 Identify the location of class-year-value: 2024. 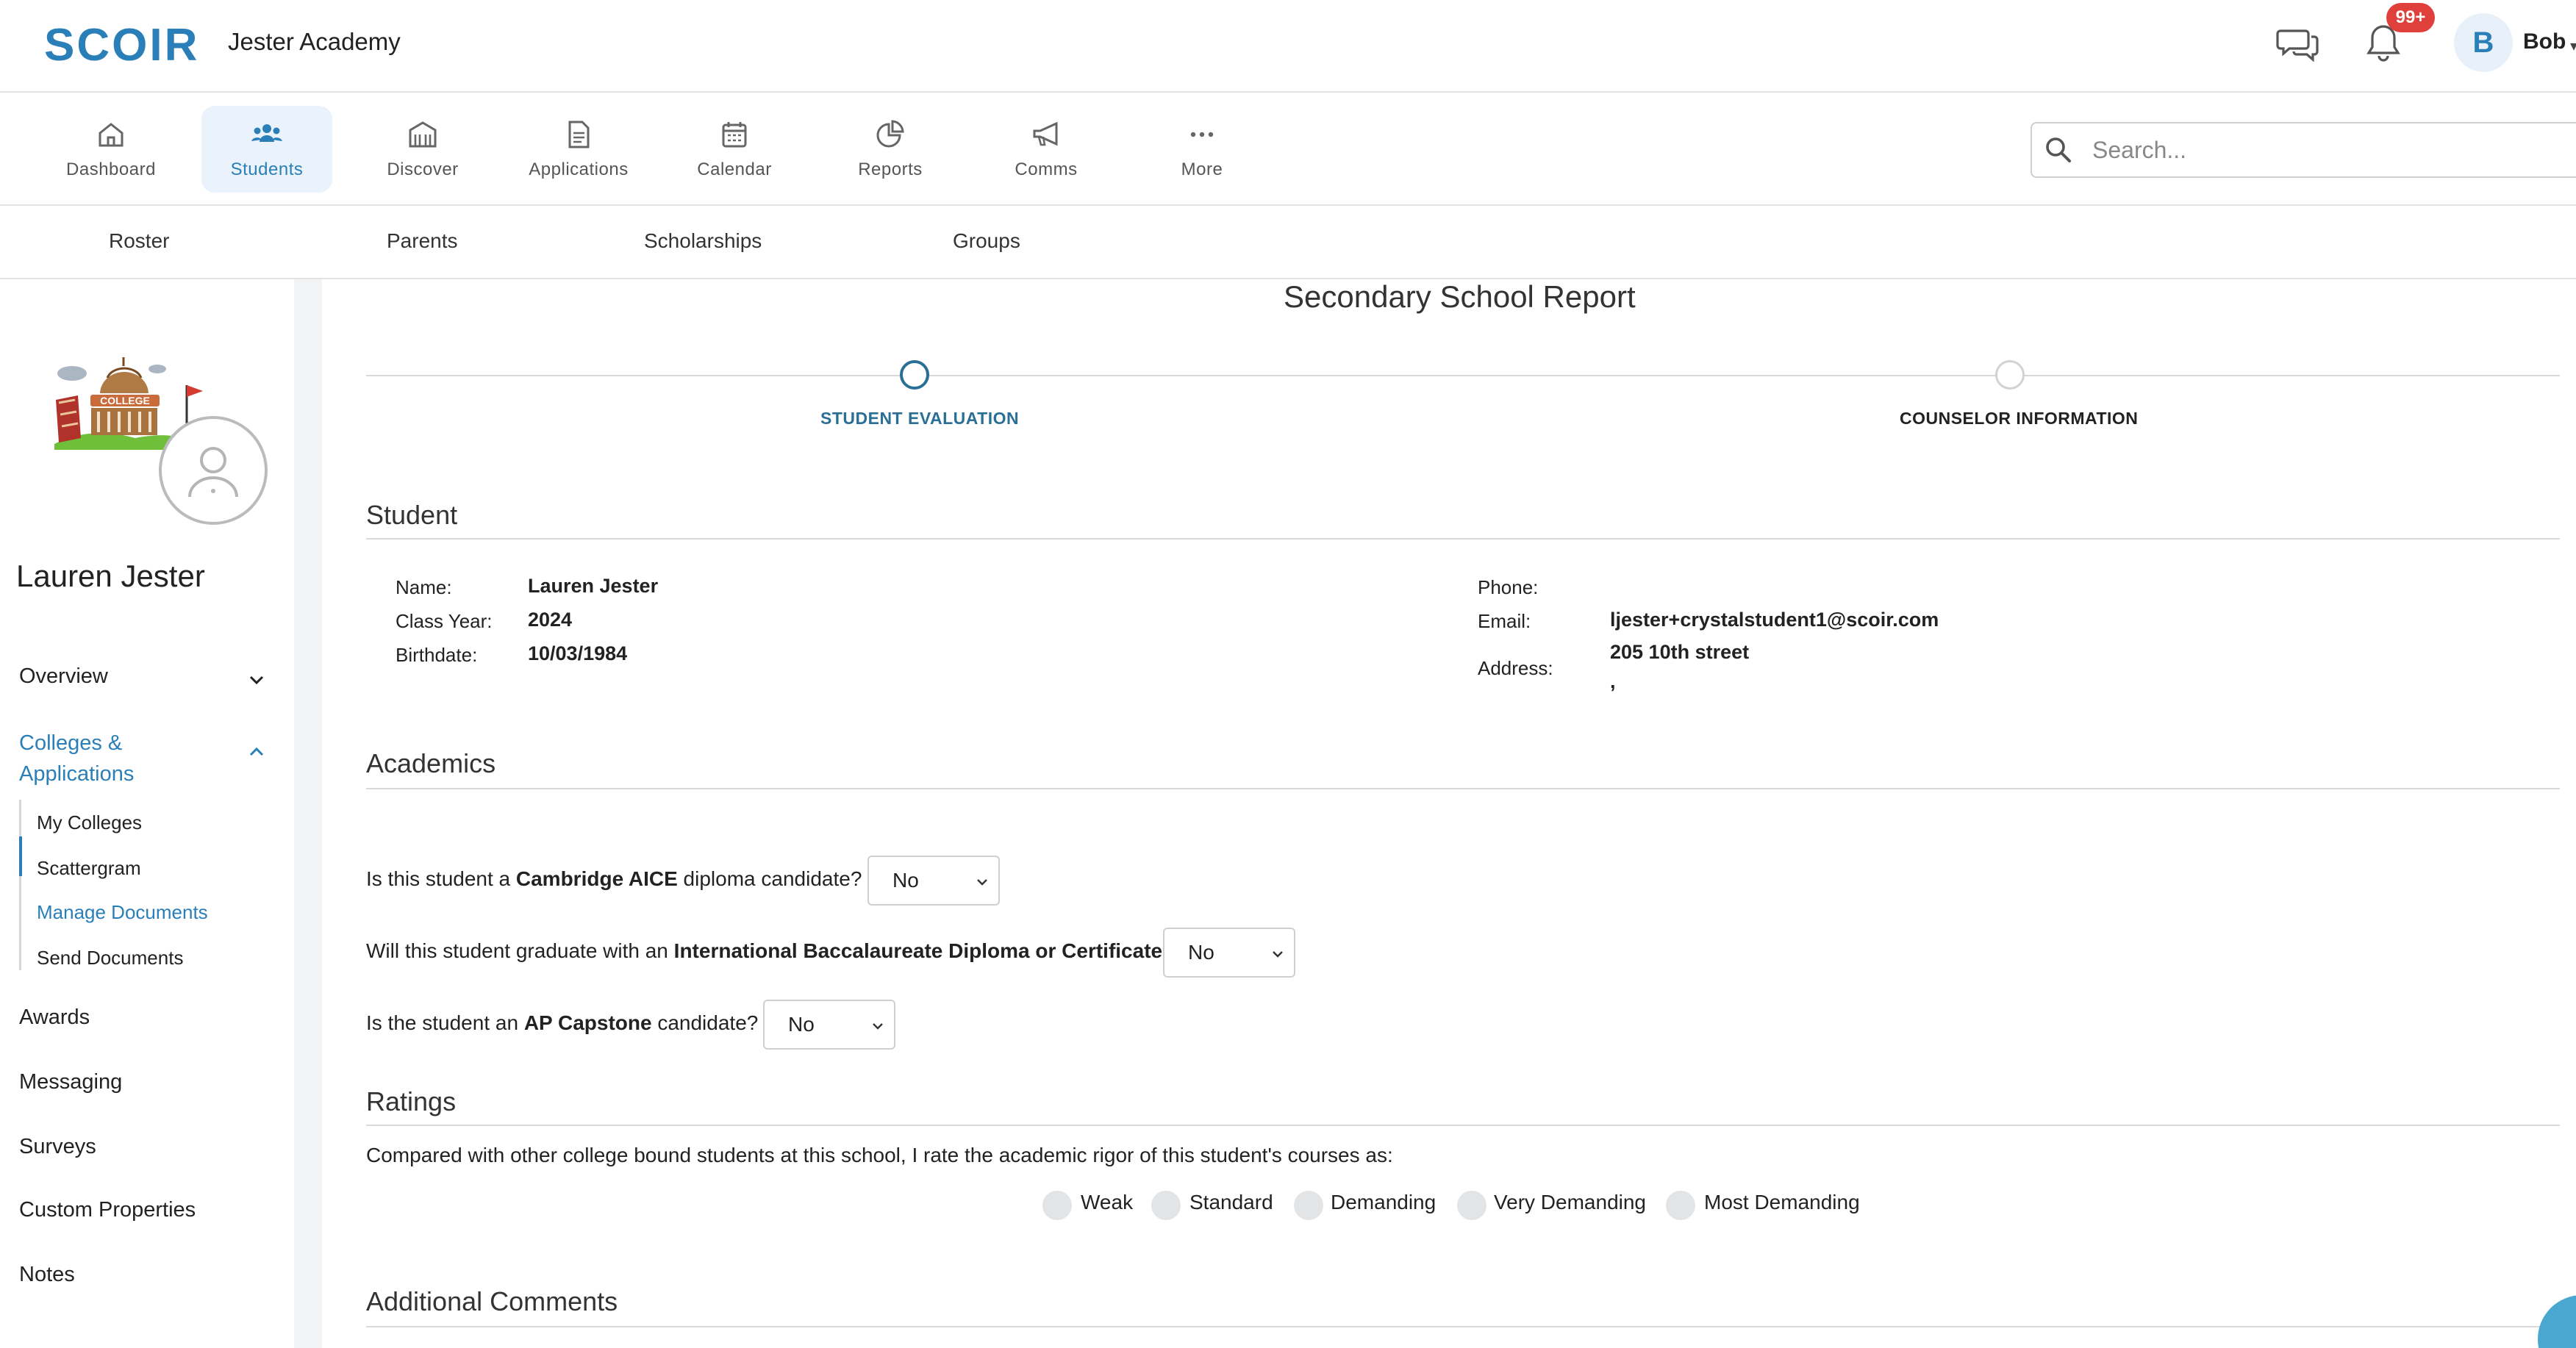
(550, 620).